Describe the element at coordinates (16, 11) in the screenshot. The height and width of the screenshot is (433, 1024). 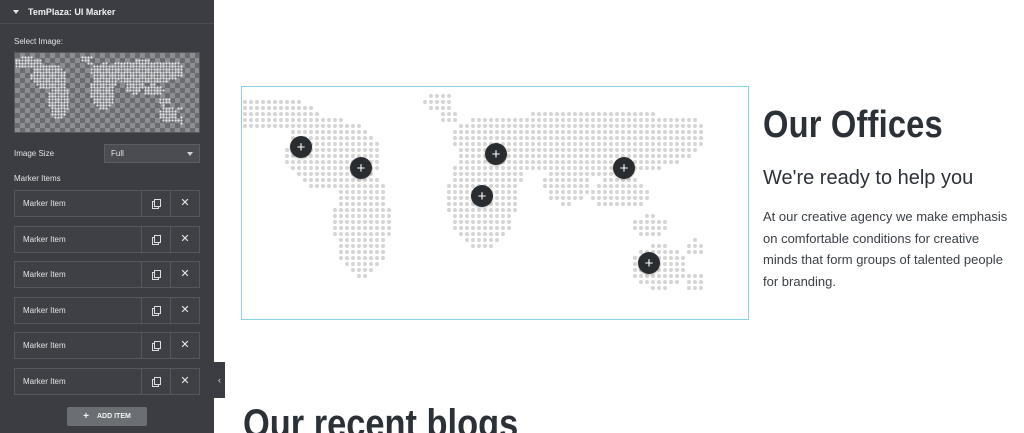
I see `caret-down-icon` at that location.